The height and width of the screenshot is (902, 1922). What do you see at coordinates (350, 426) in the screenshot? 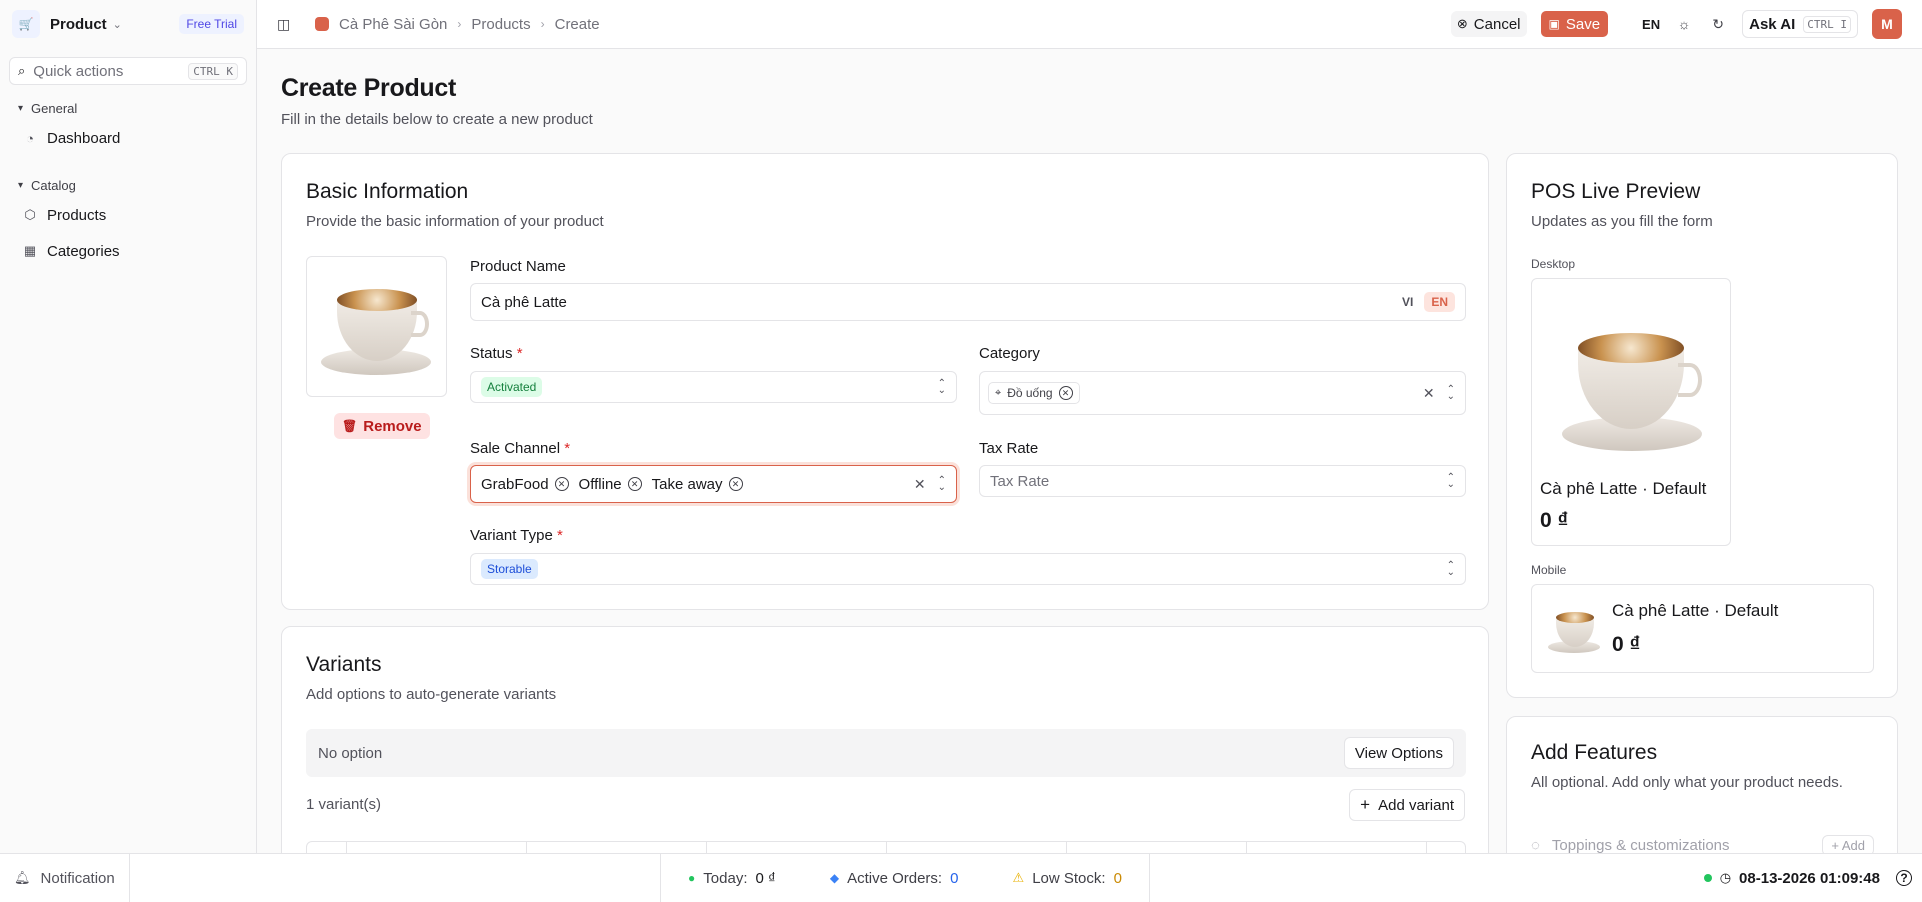
I see `trash-icon: 🗑` at bounding box center [350, 426].